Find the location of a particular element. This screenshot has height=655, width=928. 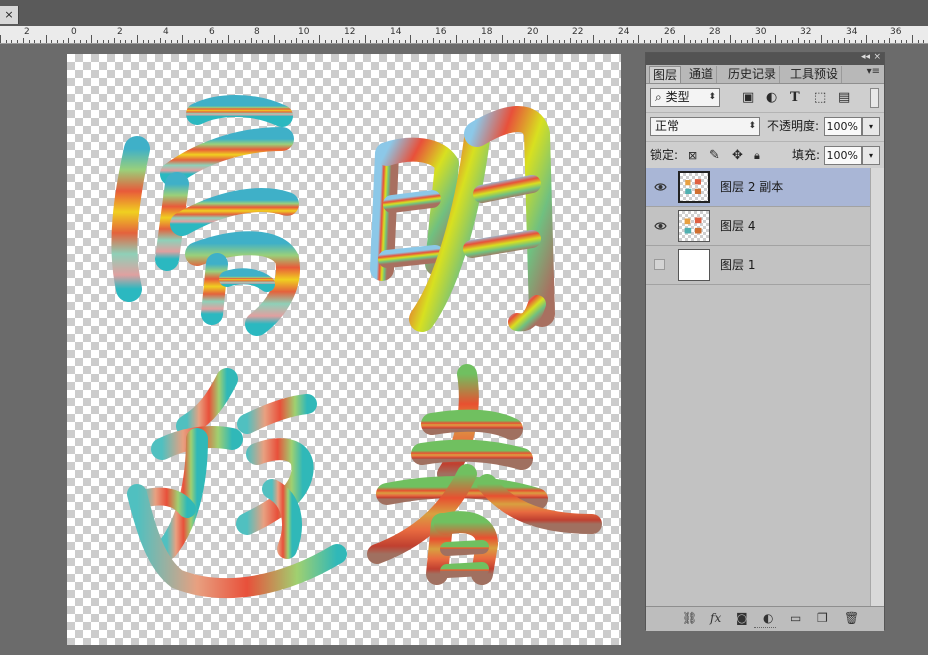

ruler-label: 8 is located at coordinates (257, 32).